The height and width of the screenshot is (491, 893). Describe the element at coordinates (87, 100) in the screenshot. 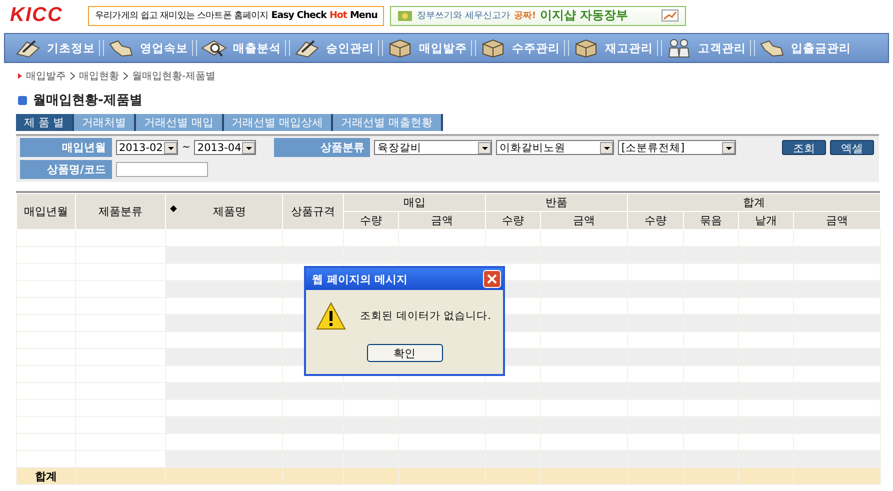

I see `page-title: 월매입현황-제품별` at that location.